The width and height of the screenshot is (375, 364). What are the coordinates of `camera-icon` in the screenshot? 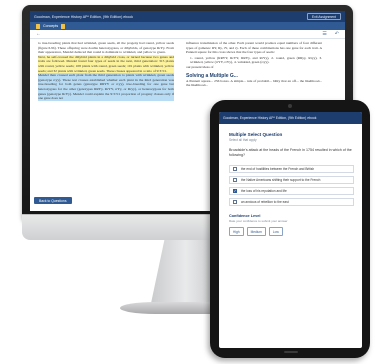 It's located at (290, 106).